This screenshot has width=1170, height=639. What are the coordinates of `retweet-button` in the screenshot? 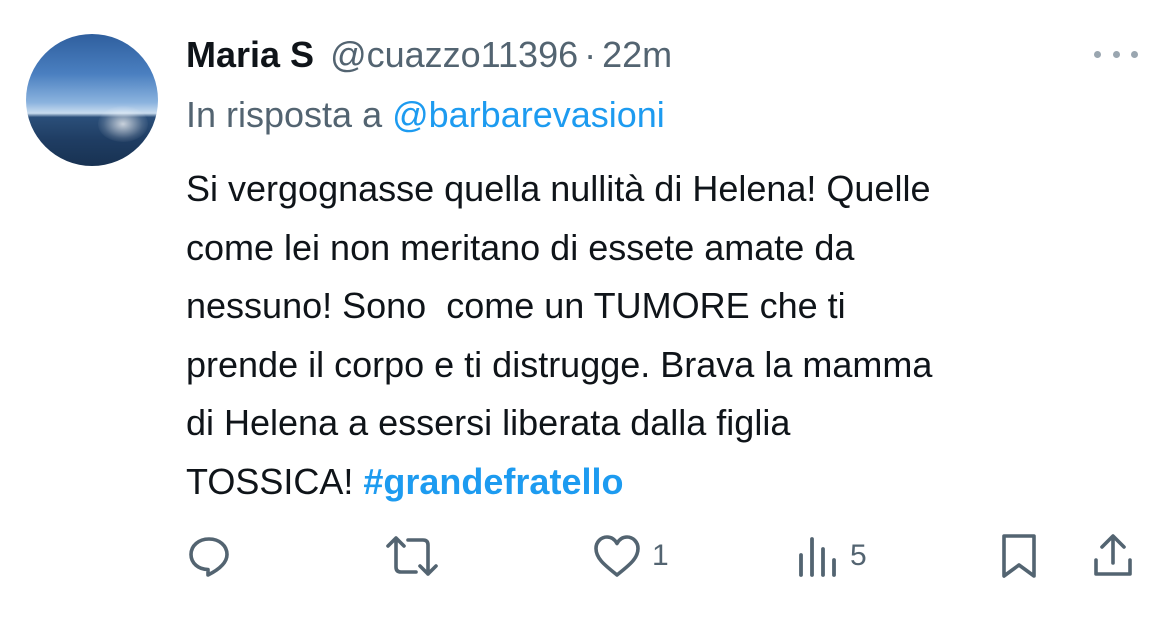 It's located at (412, 556).